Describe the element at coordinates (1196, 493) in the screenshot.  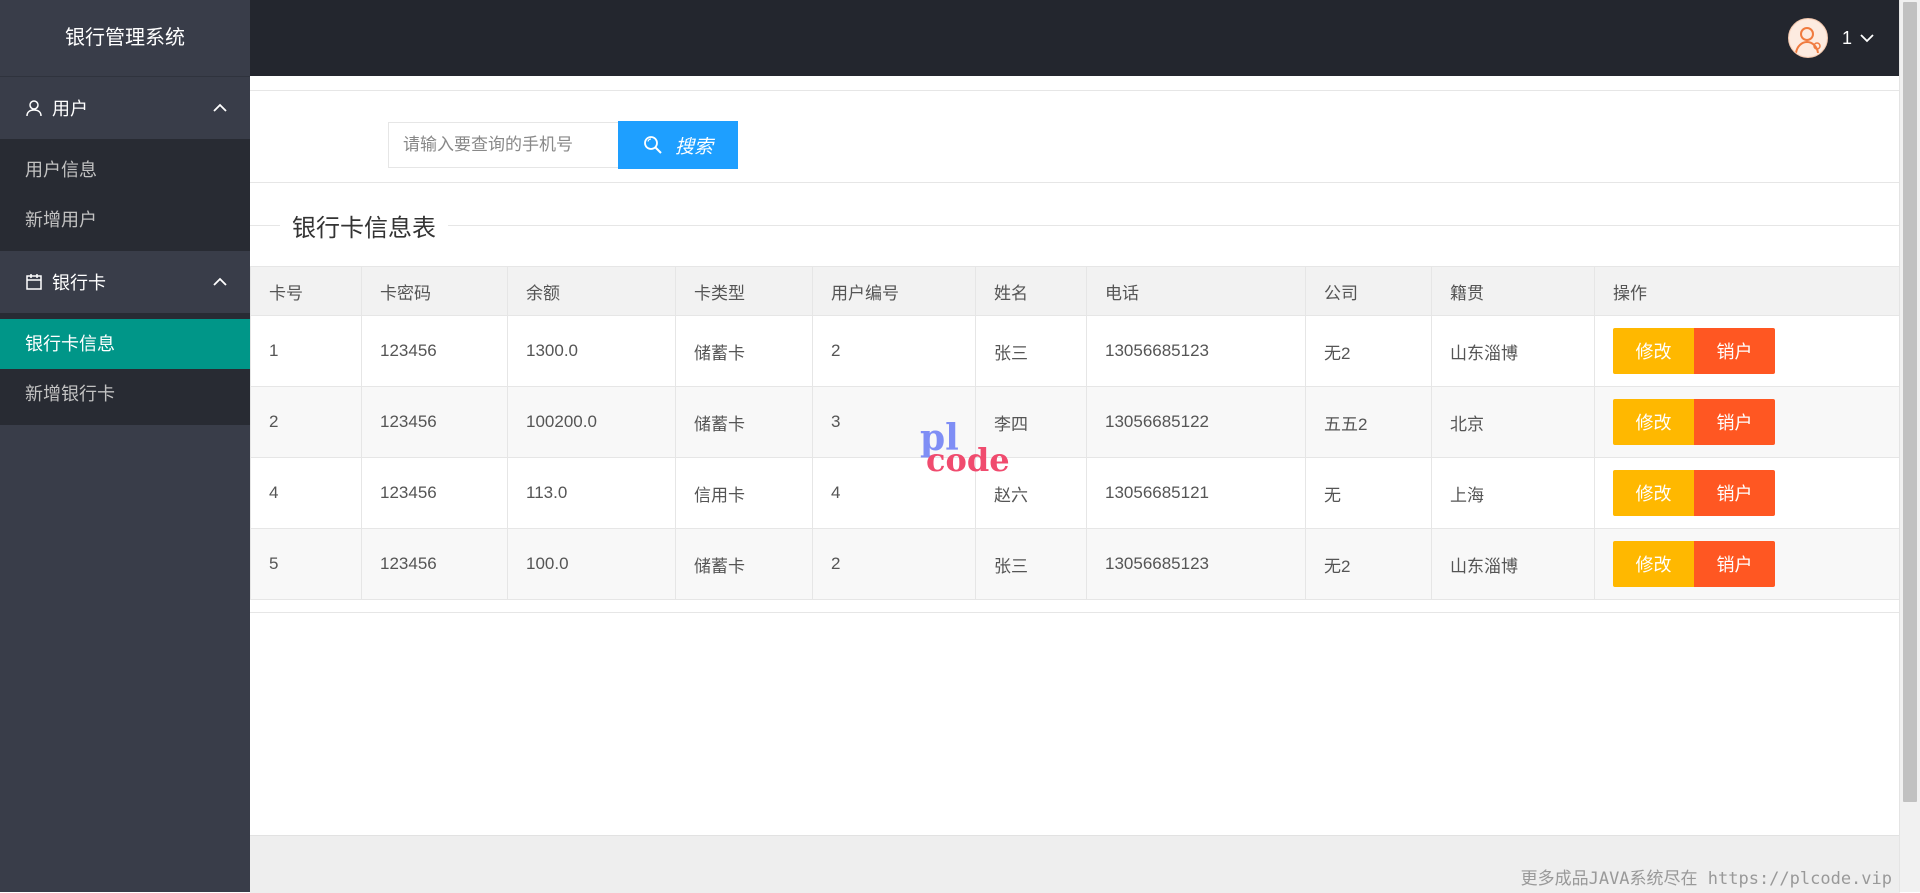
I see `cell-phone: 13056685121` at that location.